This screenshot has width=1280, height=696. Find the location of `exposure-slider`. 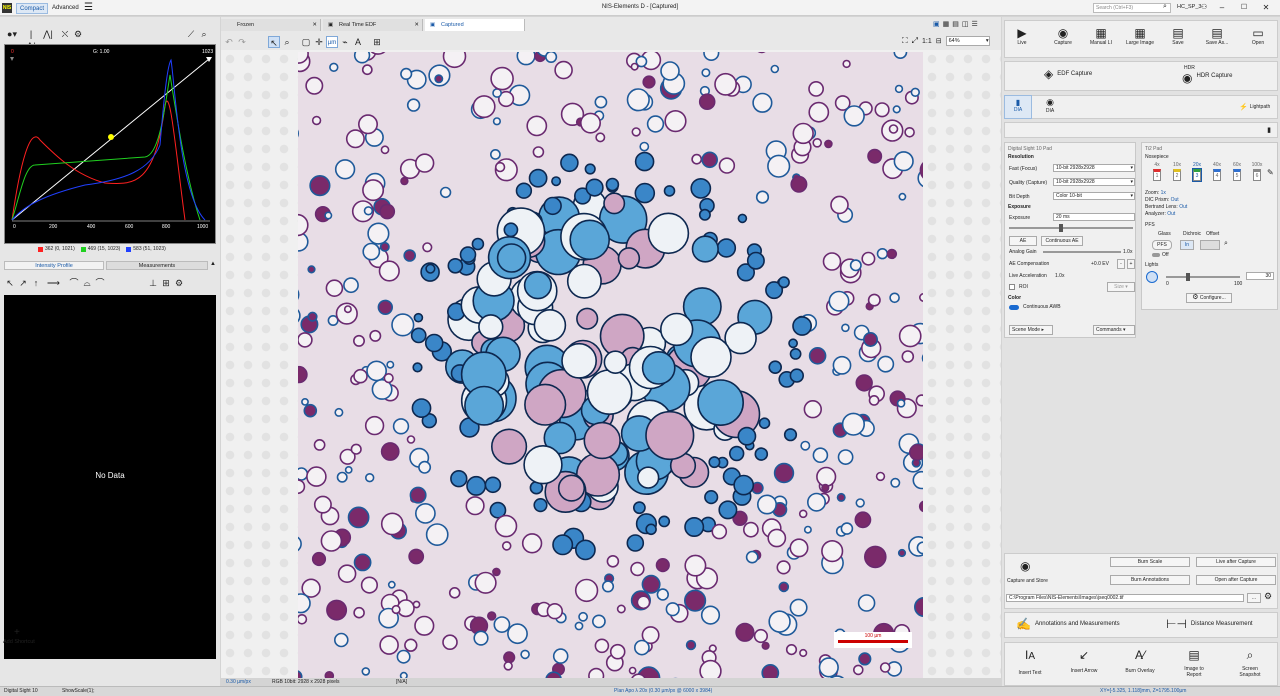

exposure-slider is located at coordinates (1071, 228).